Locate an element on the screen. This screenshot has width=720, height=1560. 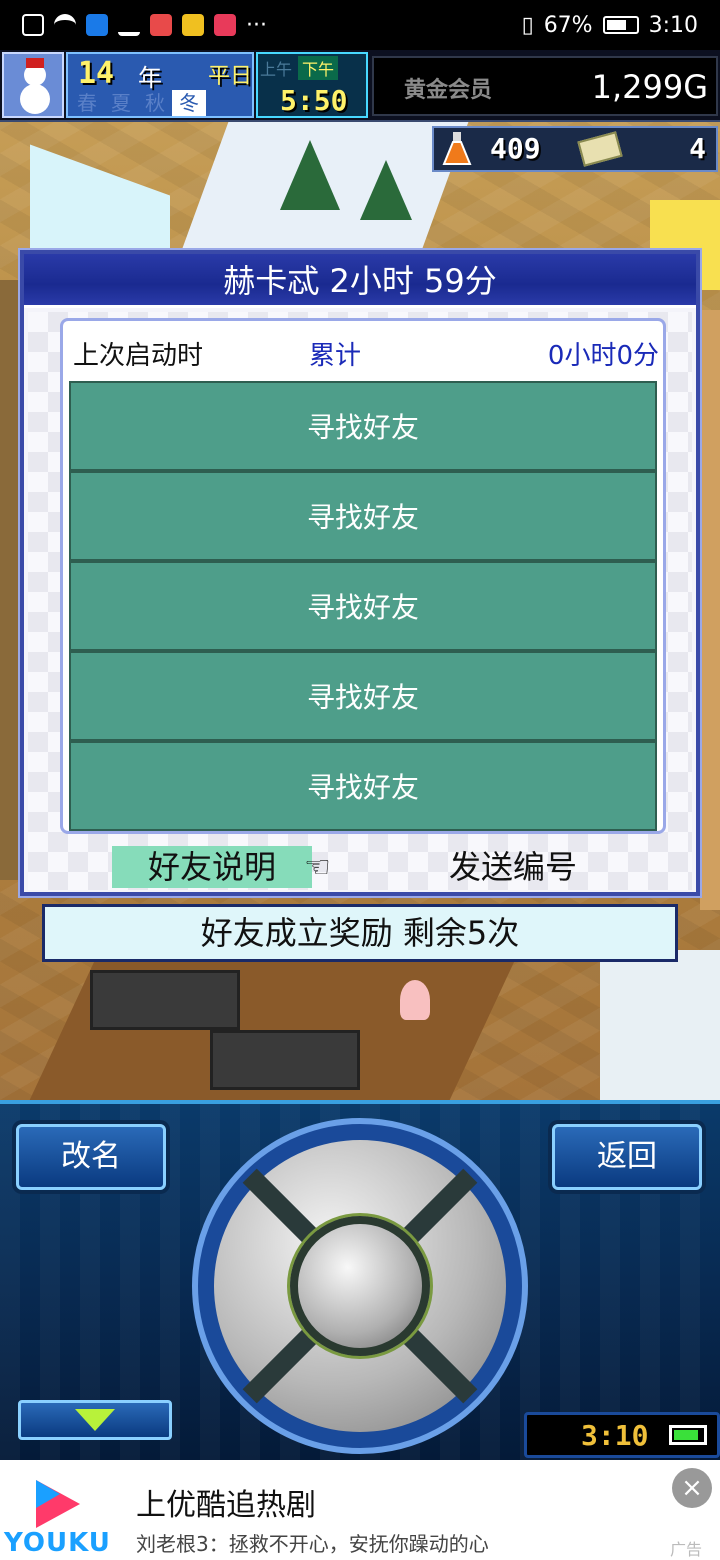
fruit-app-icon is located at coordinates (193, 25).